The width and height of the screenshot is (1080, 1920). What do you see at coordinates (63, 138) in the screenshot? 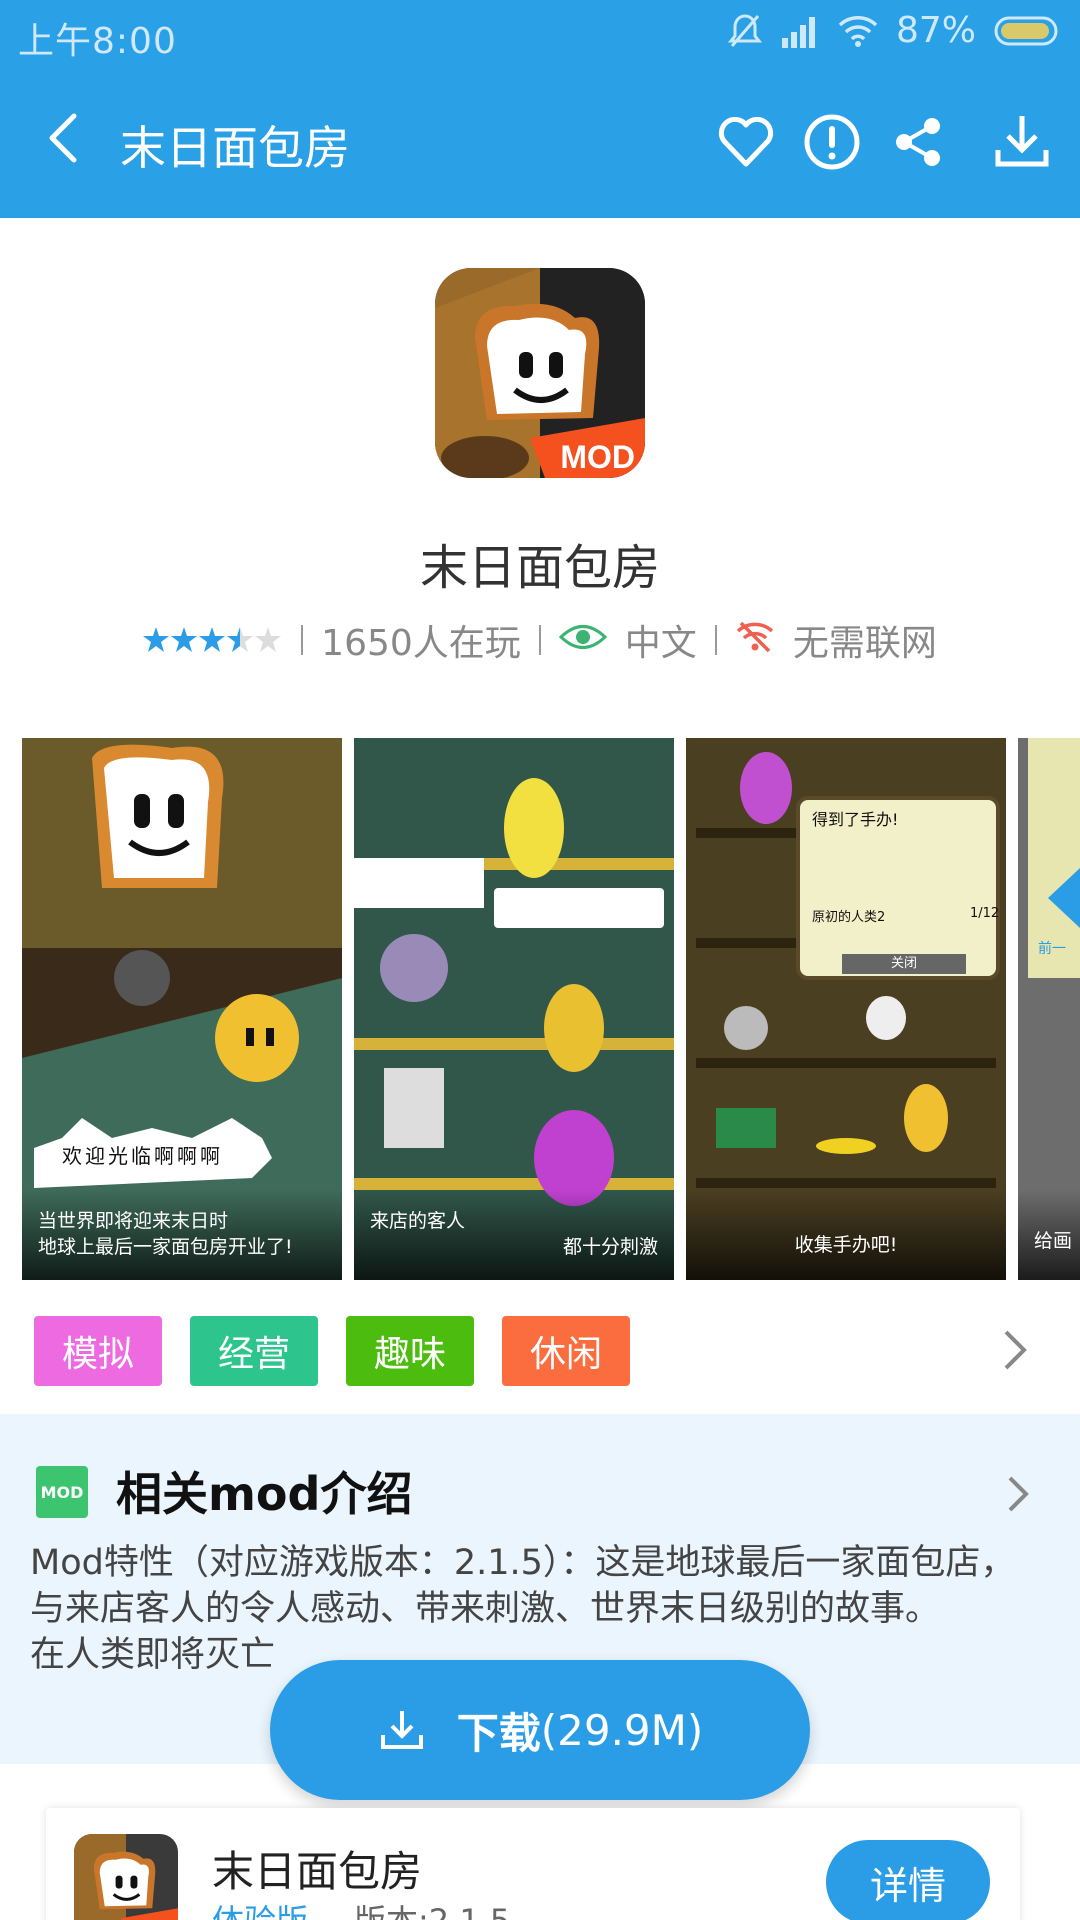
I see `back-arrow-icon` at bounding box center [63, 138].